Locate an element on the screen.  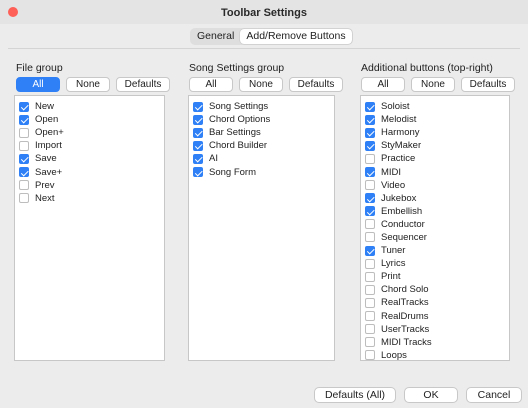
file-defaults-button: Defaults is located at coordinates (143, 84).